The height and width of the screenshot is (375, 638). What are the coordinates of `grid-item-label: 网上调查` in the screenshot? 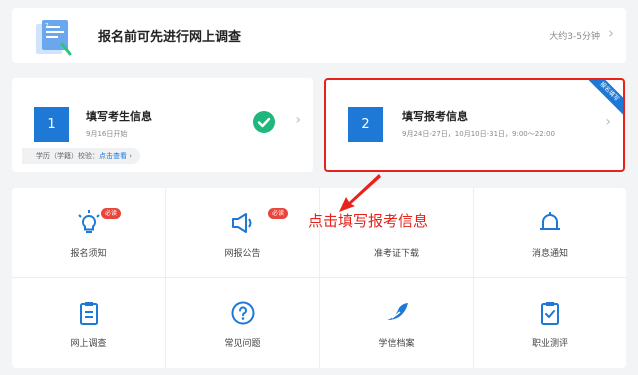 It's located at (88, 344).